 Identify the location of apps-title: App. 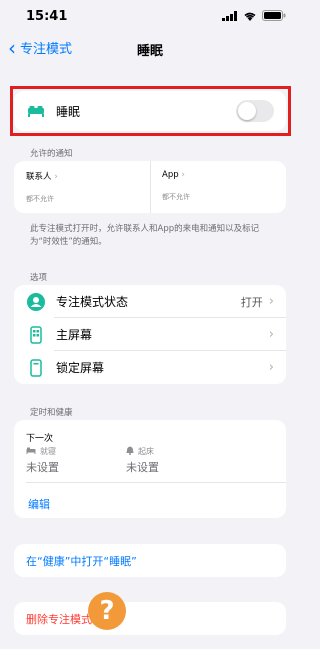
(170, 175).